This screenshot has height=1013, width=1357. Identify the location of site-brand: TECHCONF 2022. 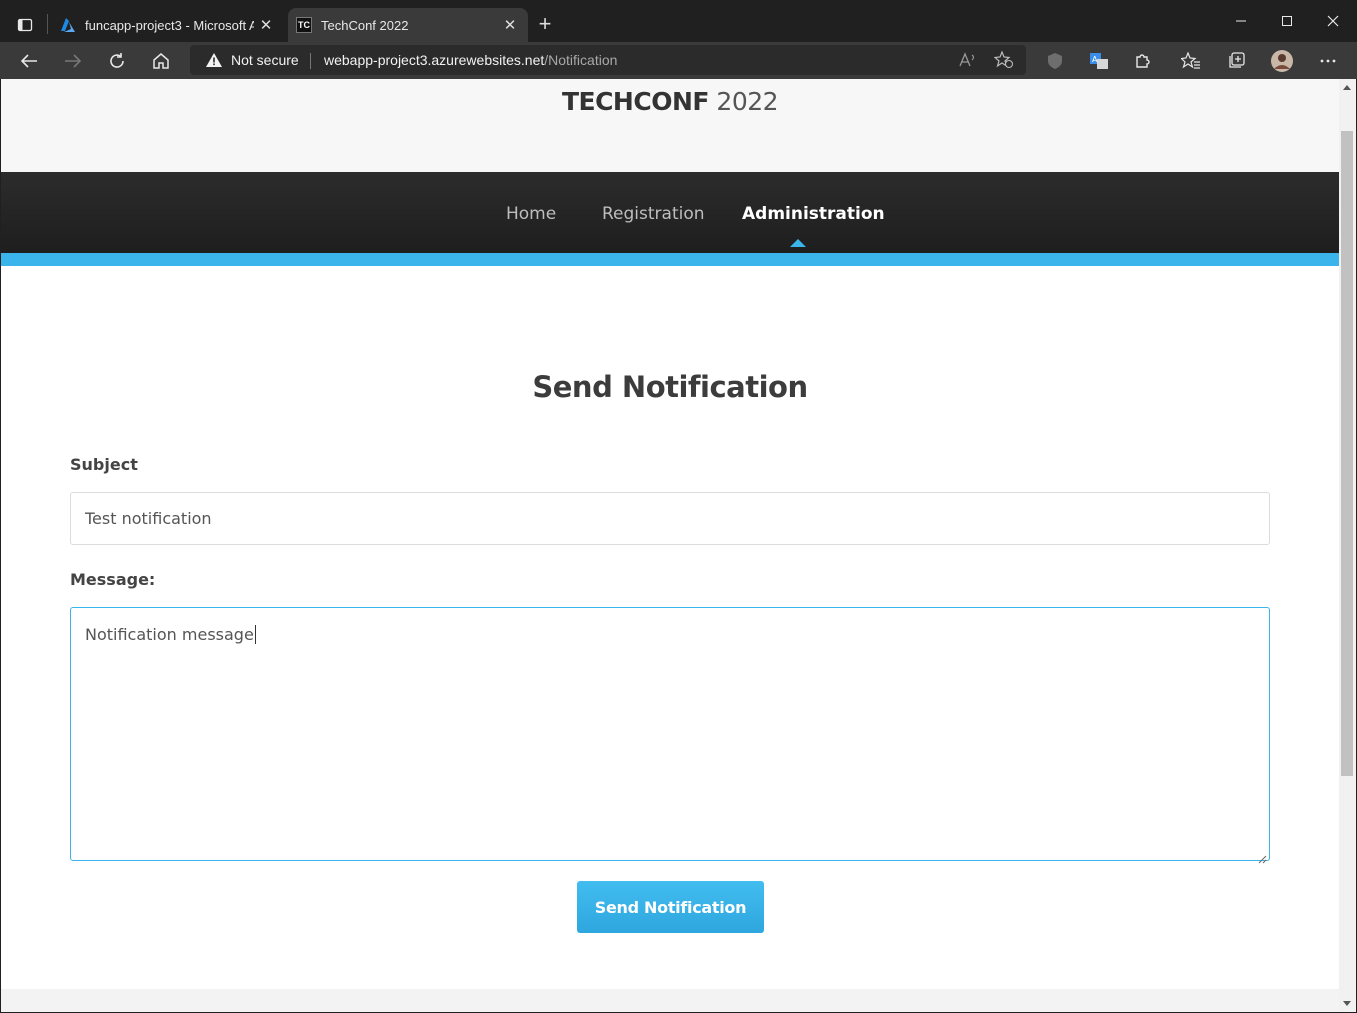
(670, 101).